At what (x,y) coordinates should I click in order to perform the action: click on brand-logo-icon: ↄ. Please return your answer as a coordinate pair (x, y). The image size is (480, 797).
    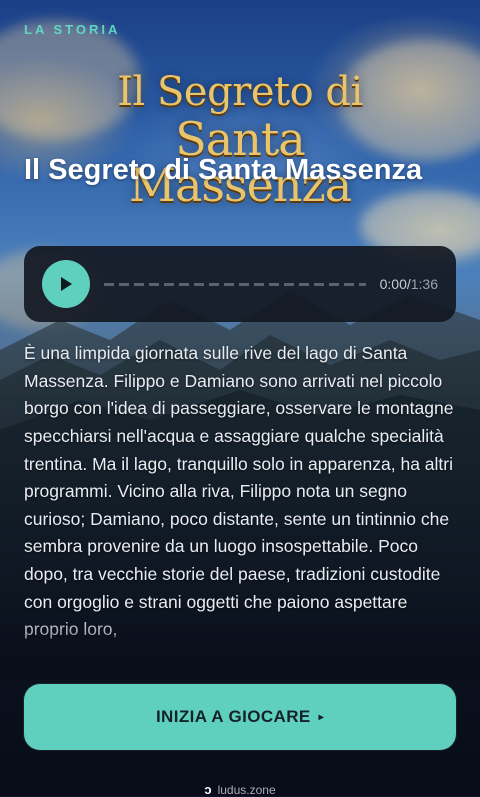
    Looking at the image, I should click on (208, 789).